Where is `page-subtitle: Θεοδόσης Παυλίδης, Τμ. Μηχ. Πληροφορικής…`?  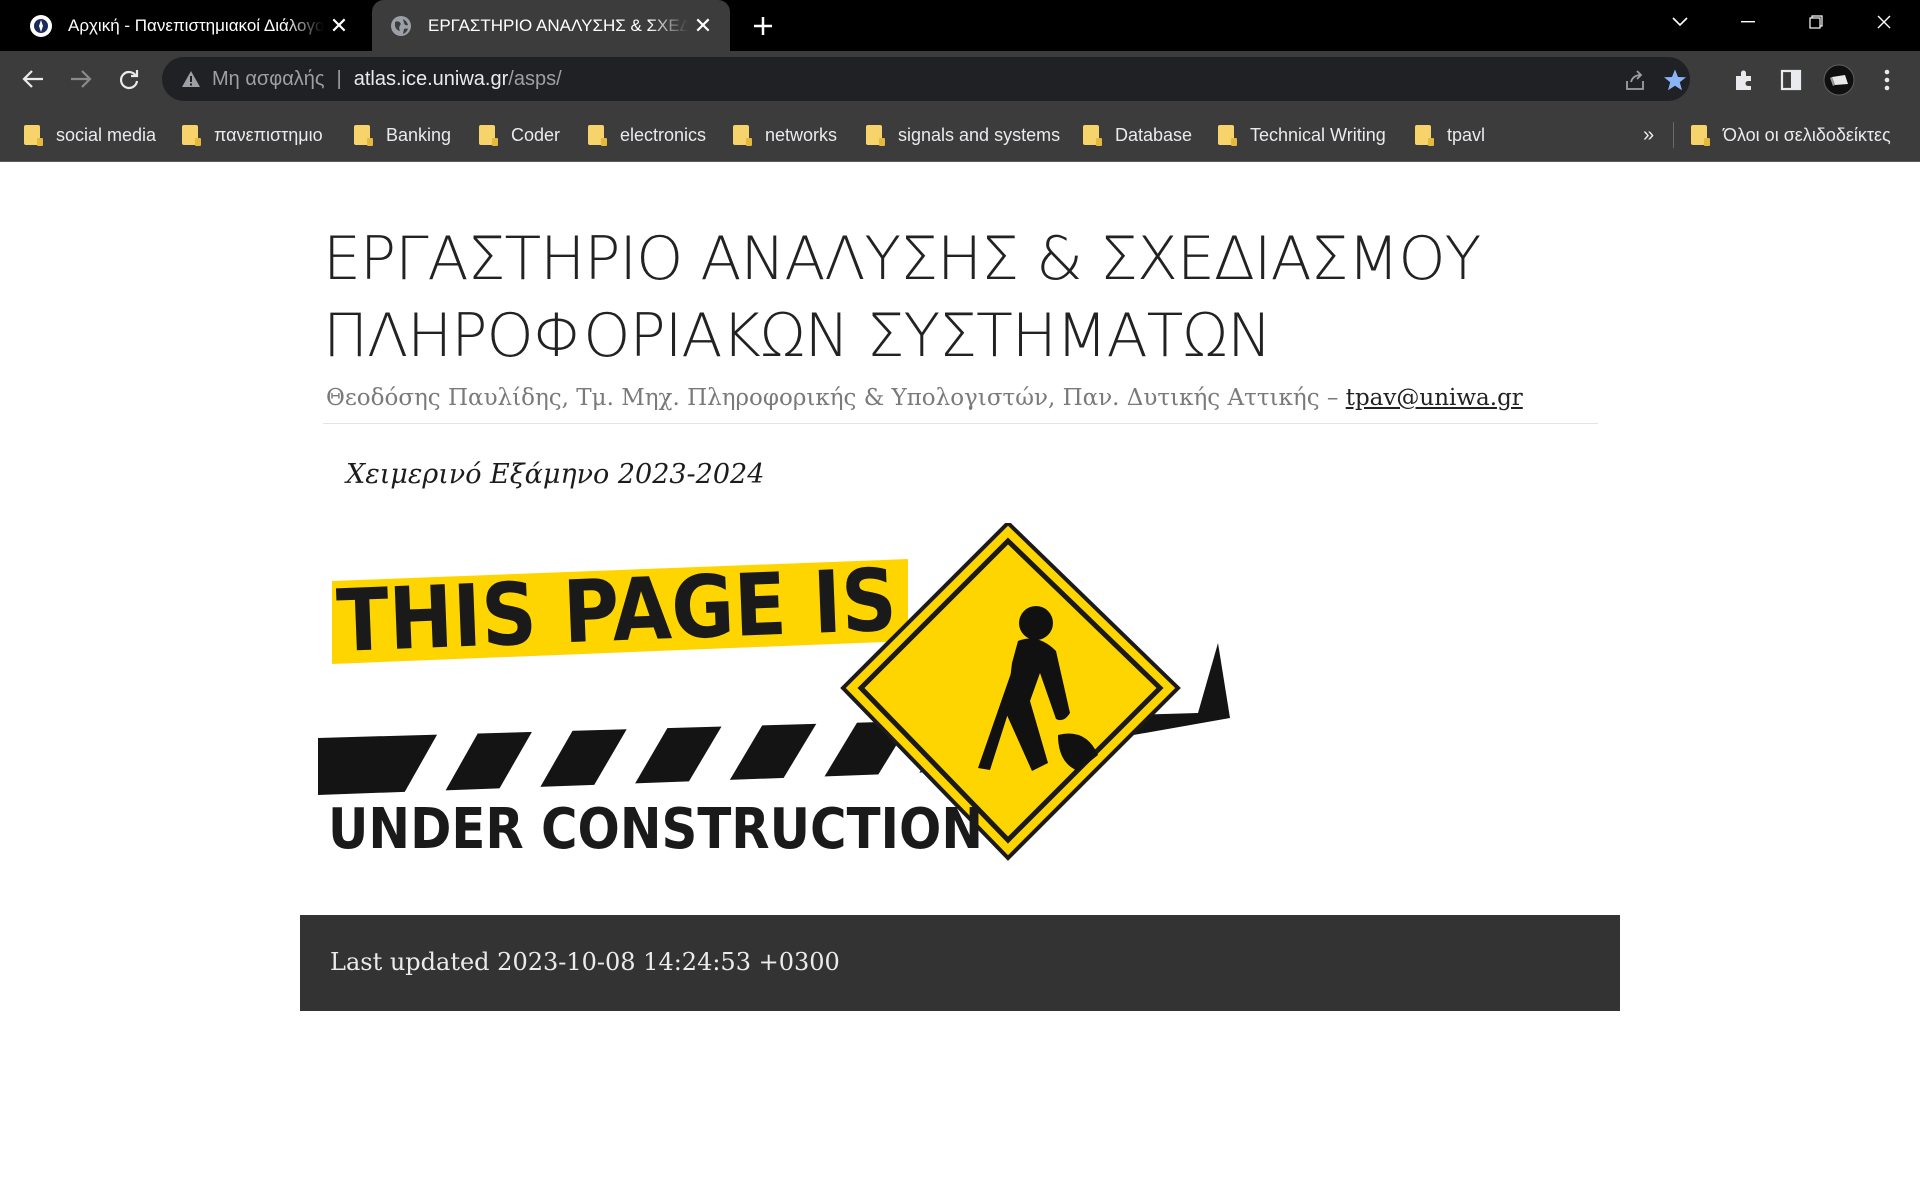
page-subtitle: Θεοδόσης Παυλίδης, Τμ. Μηχ. Πληροφορικής… is located at coordinates (924, 398).